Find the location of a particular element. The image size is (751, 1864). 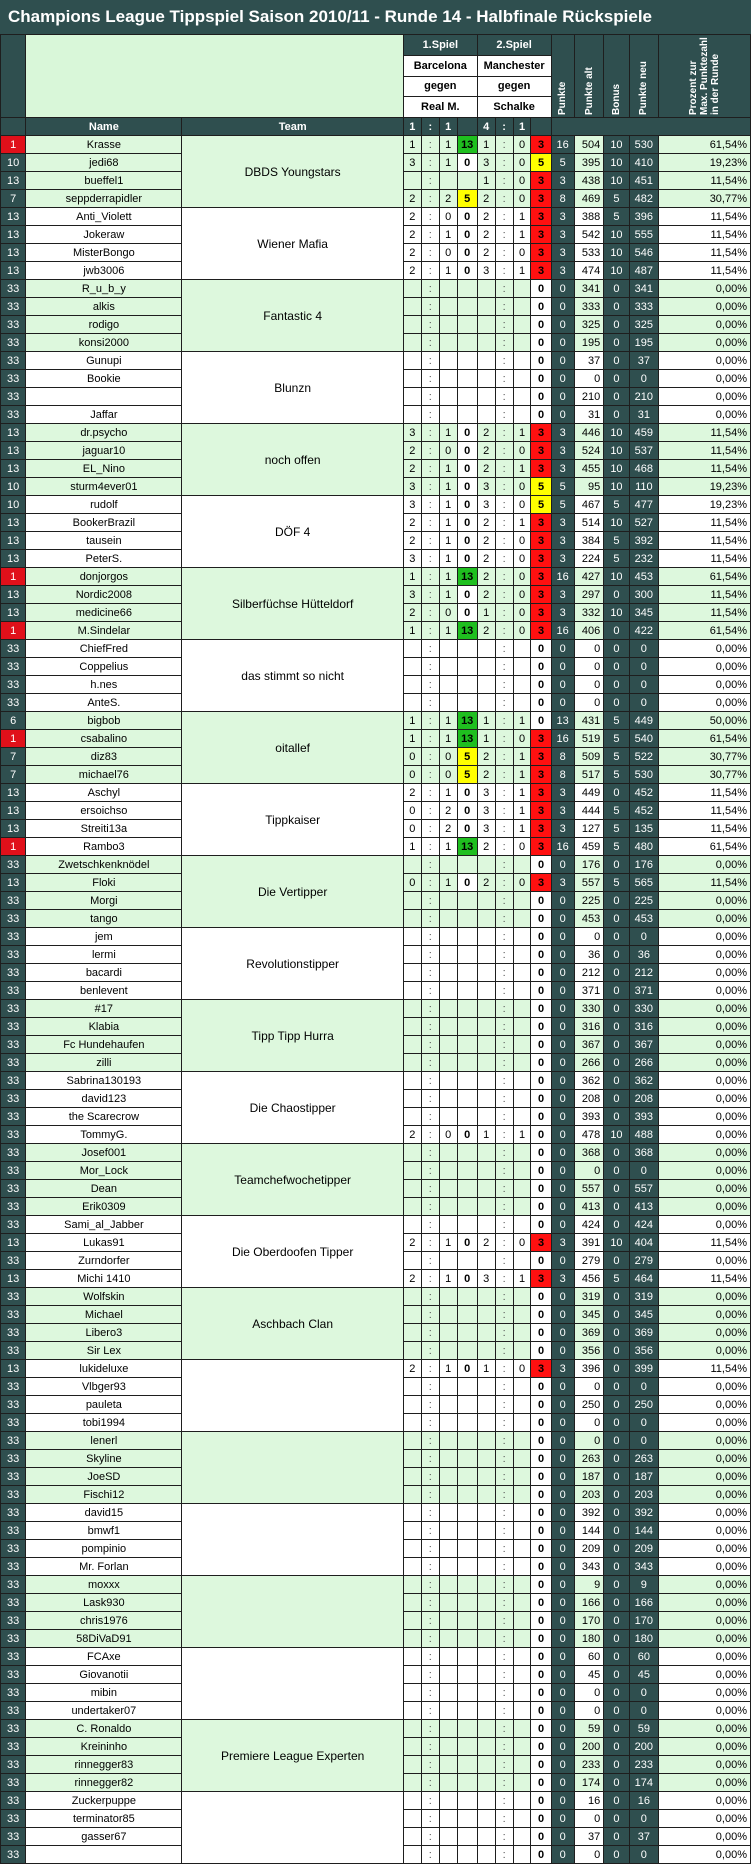

player-name: #17 is located at coordinates (104, 1008).